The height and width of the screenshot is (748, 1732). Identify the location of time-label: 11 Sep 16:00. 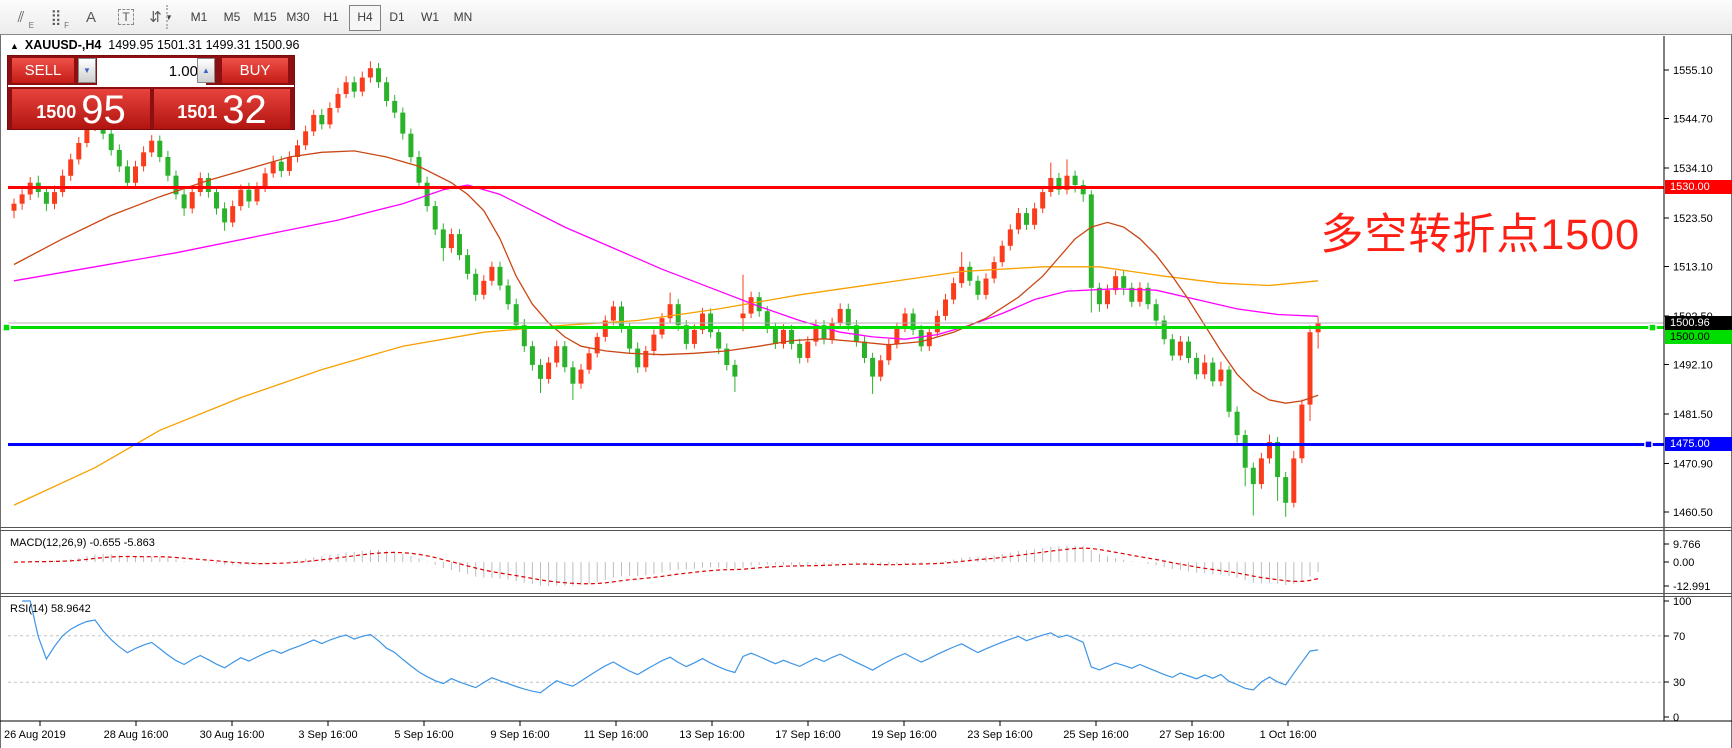
(616, 735).